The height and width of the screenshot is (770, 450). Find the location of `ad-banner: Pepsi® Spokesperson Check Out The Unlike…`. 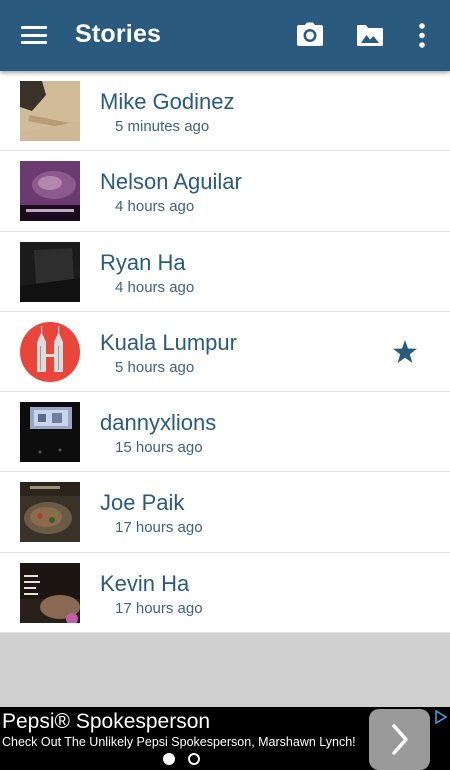

ad-banner: Pepsi® Spokesperson Check Out The Unlike… is located at coordinates (225, 738).